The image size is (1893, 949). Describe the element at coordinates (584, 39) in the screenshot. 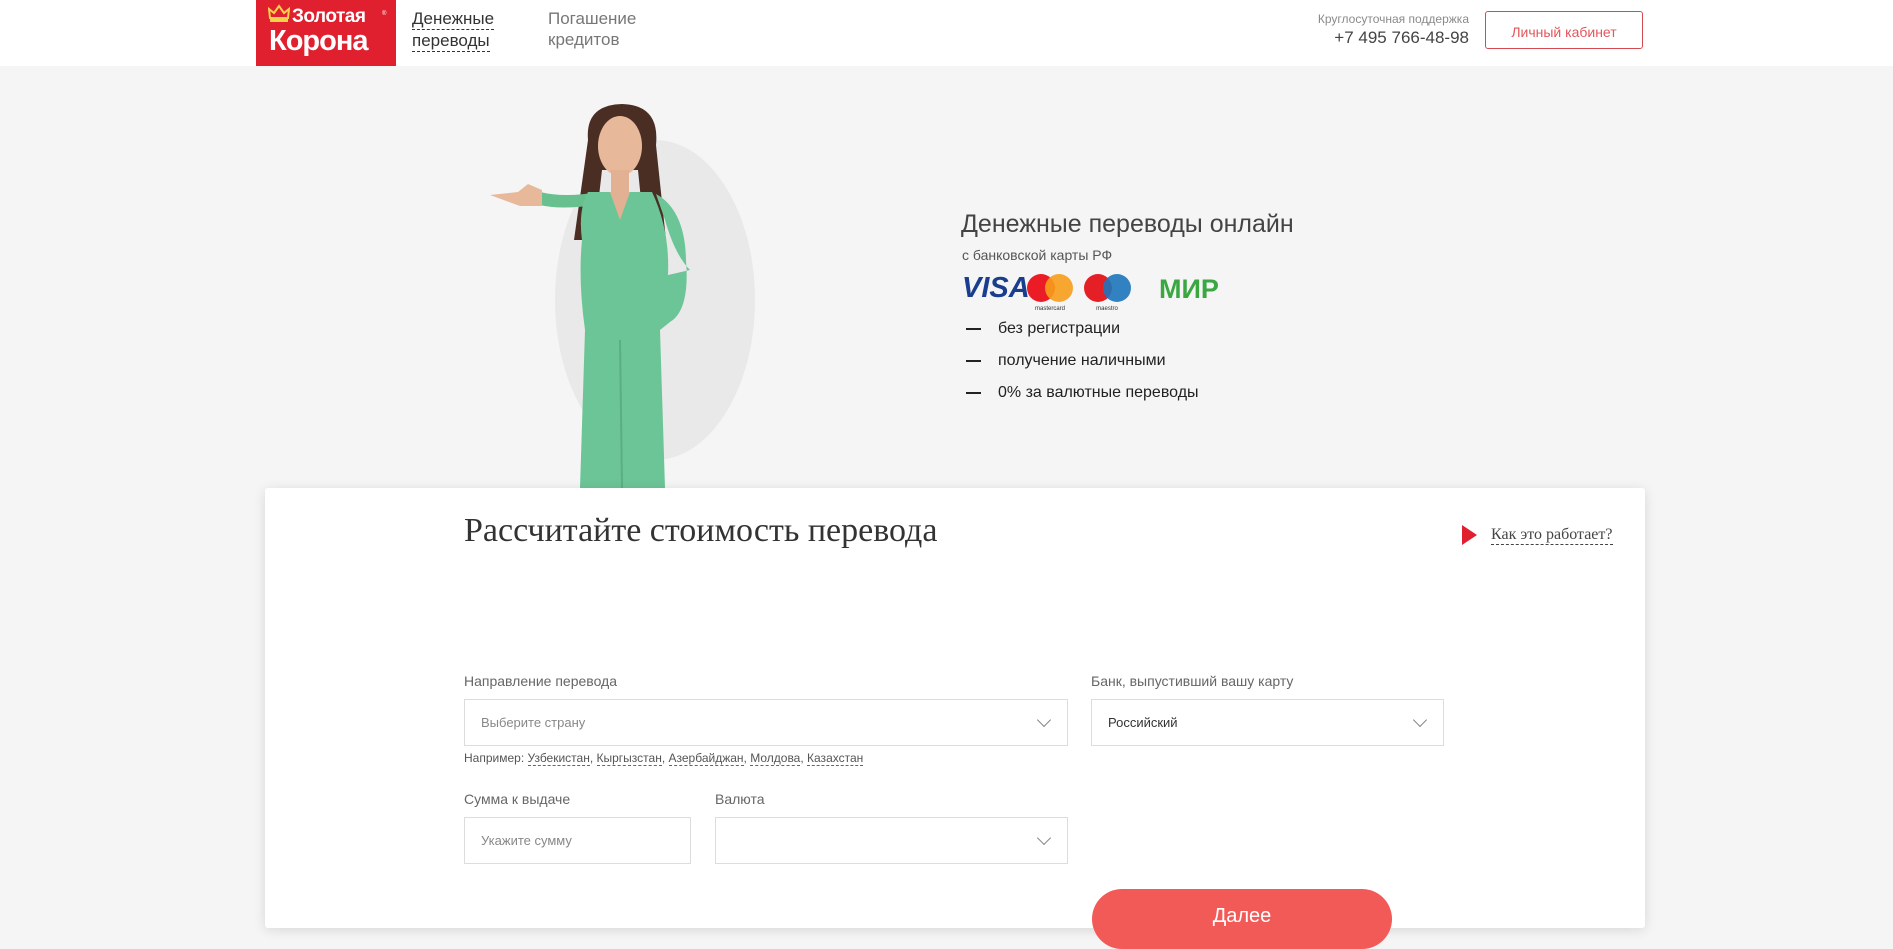

I see `nav-loan-repayment-line2: кредитов` at that location.